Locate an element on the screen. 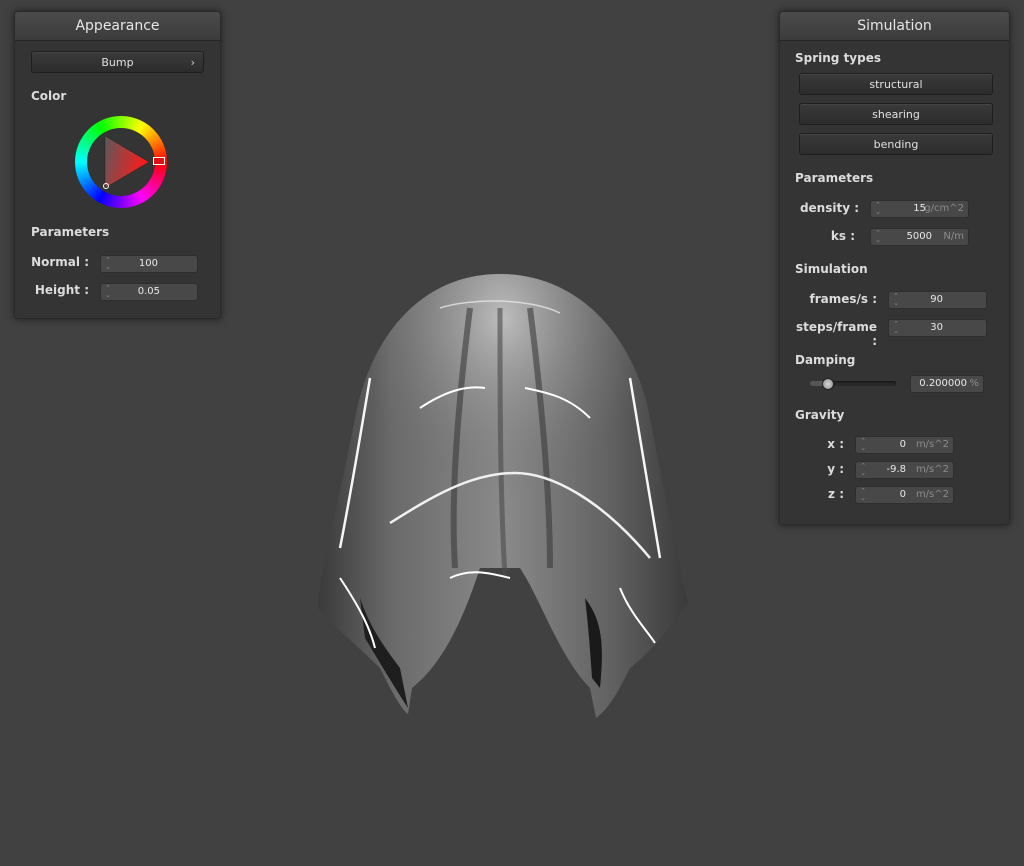 Image resolution: width=1024 pixels, height=866 pixels. gravity-label: Gravity is located at coordinates (820, 415).